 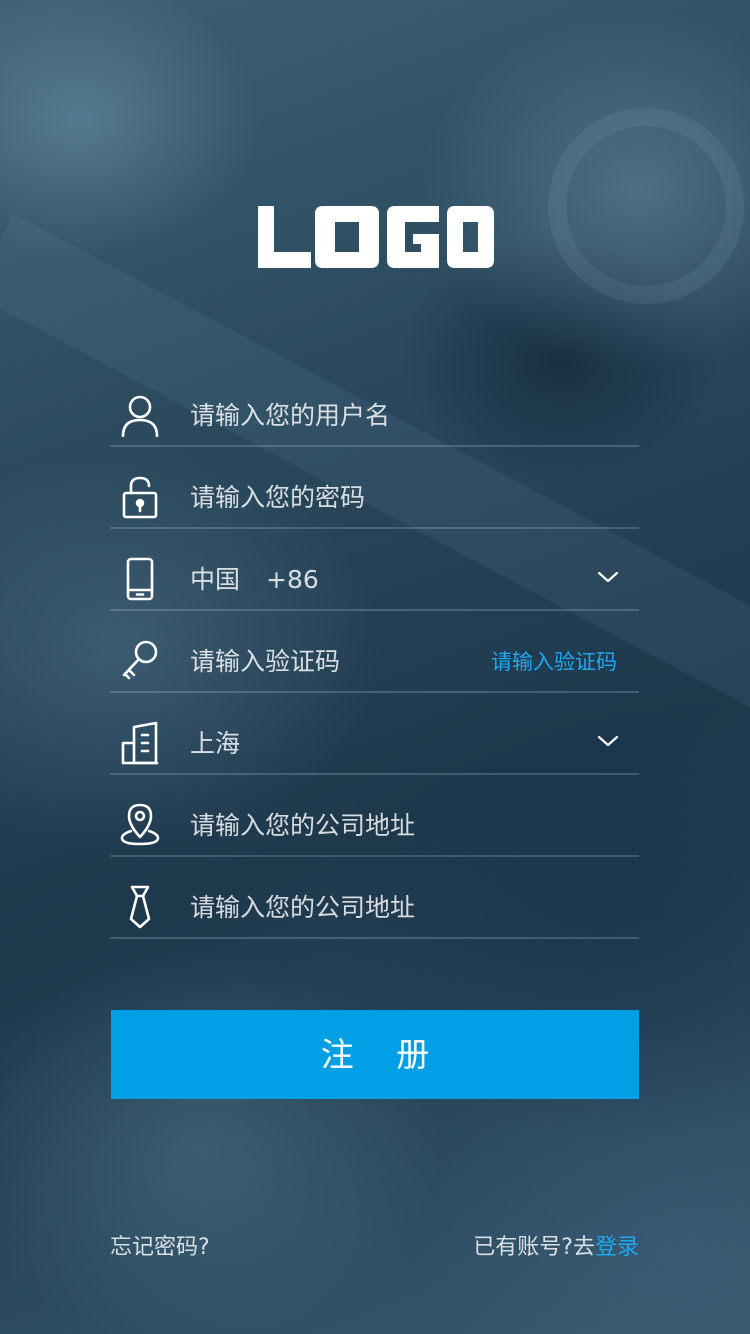 What do you see at coordinates (646, 206) in the screenshot?
I see `background-decoration` at bounding box center [646, 206].